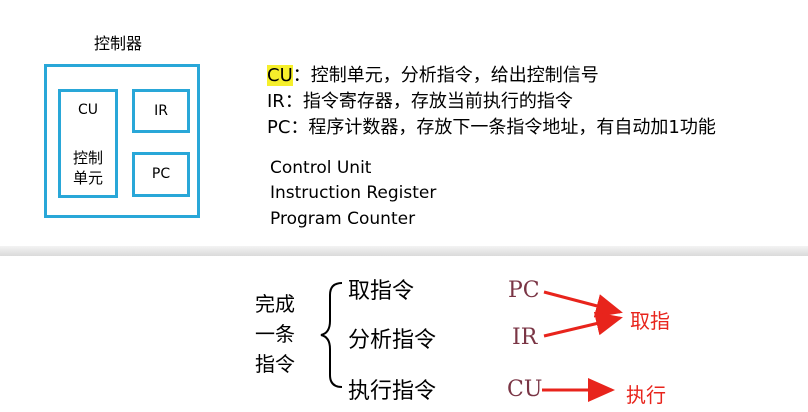  Describe the element at coordinates (583, 304) in the screenshot. I see `arrow-pc-to-fetch` at that location.